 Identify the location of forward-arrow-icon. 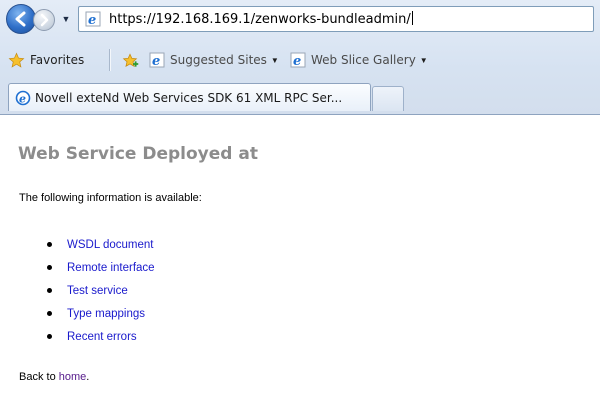
(44, 20).